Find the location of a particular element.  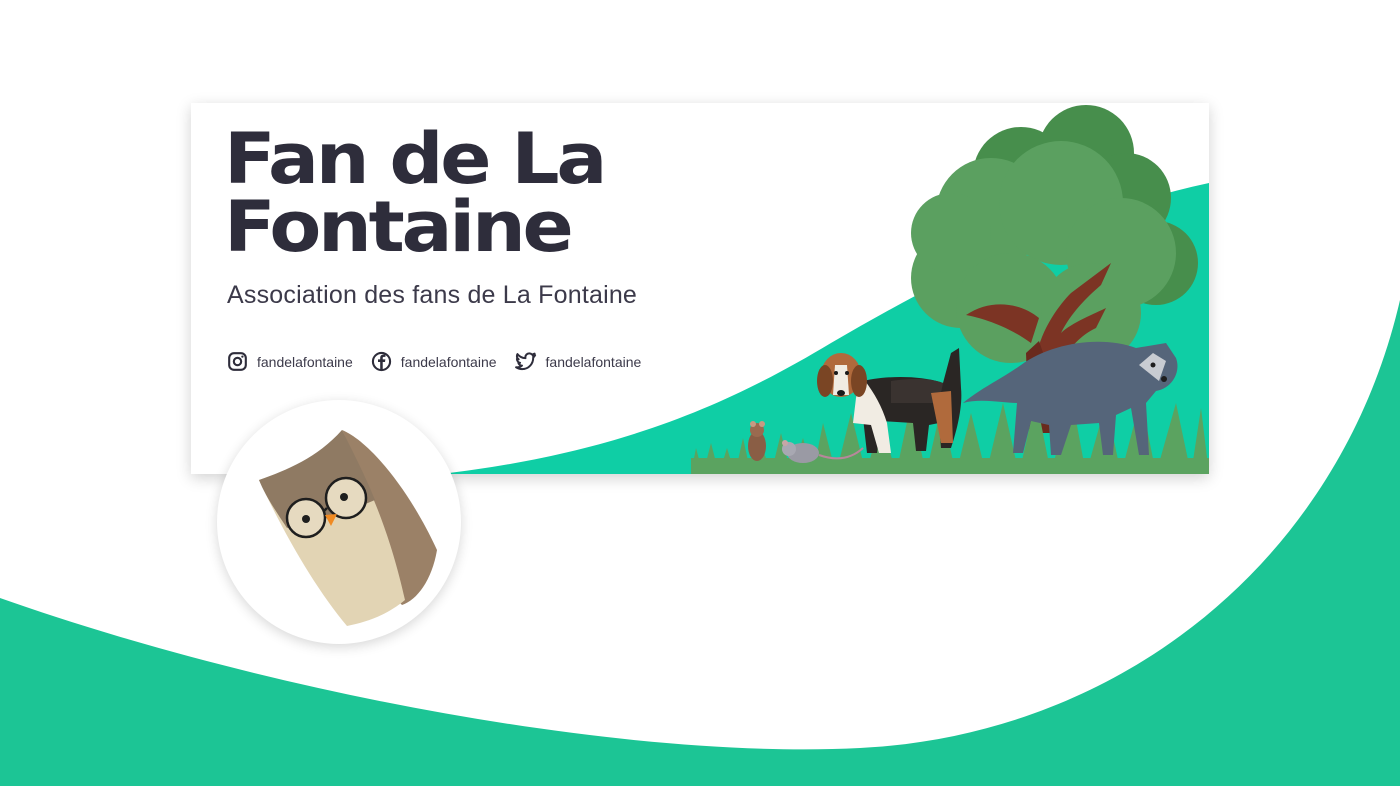

twitter-handle: fandelafontaine is located at coordinates (593, 361).